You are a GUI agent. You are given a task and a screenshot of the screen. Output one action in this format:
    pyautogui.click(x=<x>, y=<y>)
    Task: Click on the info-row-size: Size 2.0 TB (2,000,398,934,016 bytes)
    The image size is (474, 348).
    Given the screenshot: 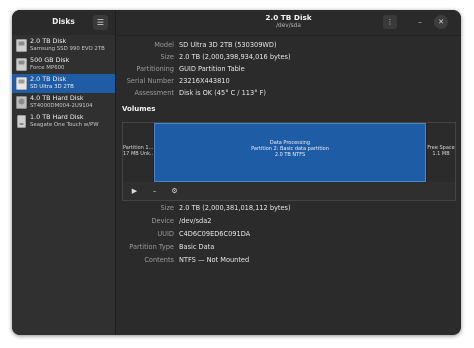 What is the action you would take?
    pyautogui.click(x=288, y=58)
    